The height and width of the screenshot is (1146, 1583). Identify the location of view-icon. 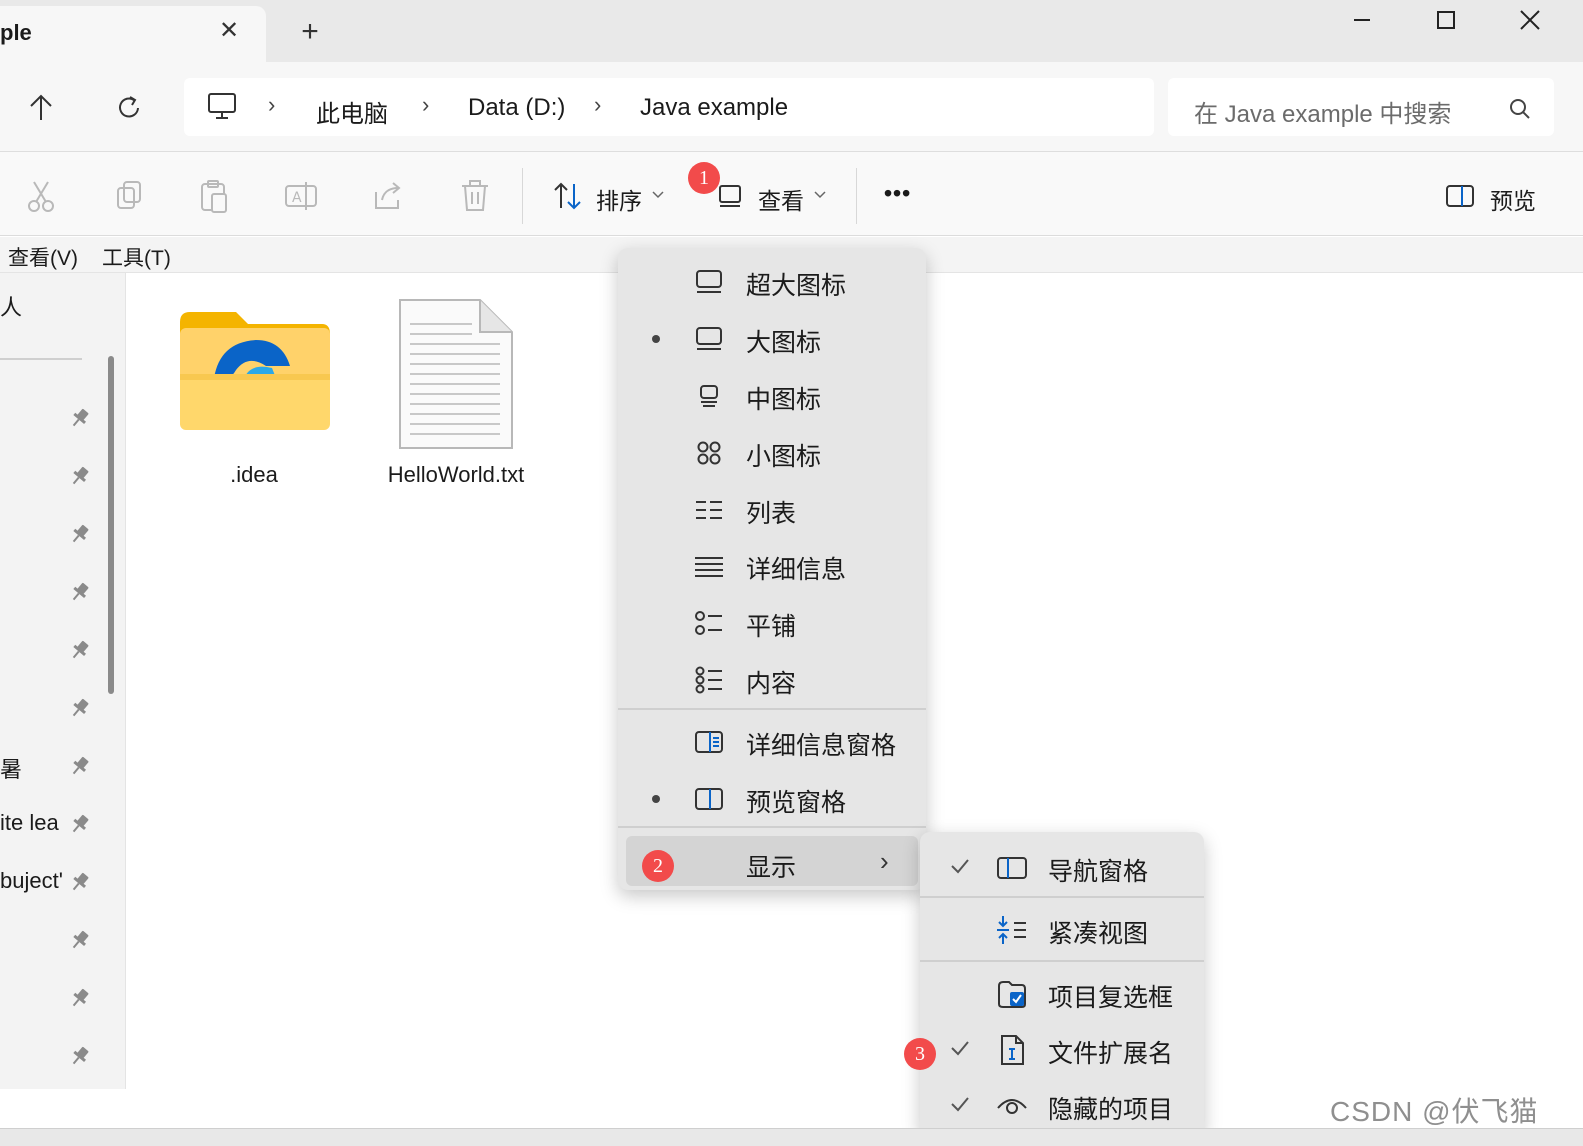
(730, 196).